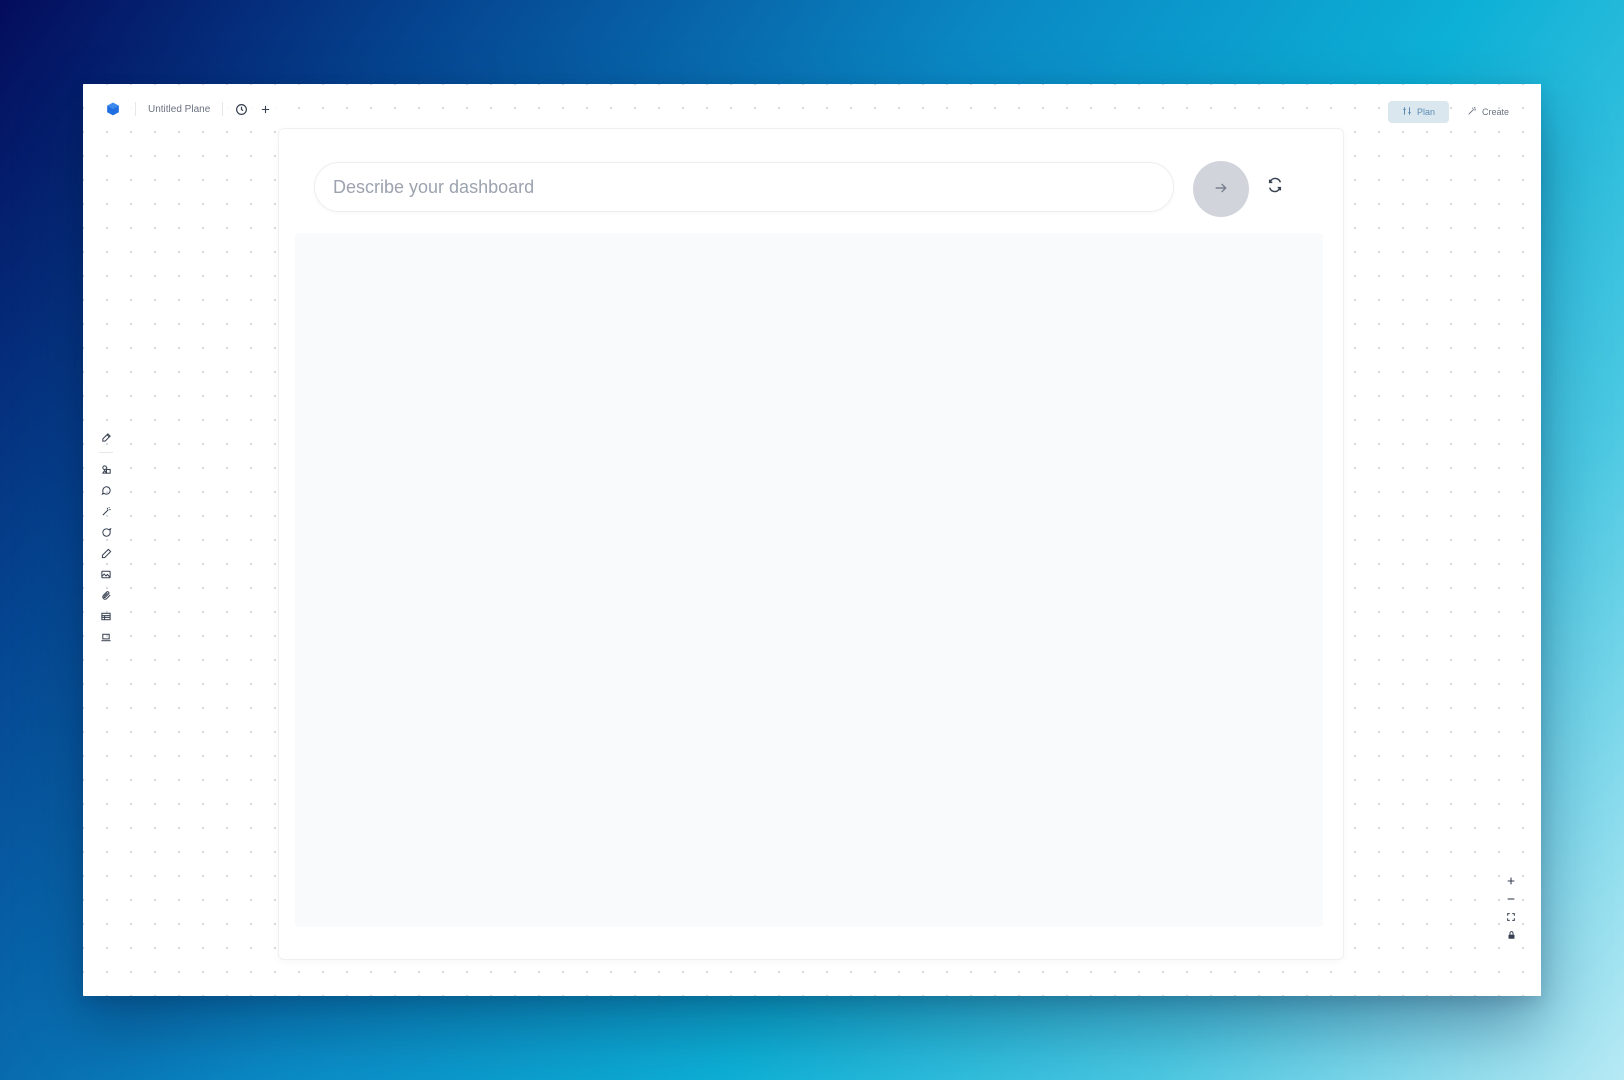  Describe the element at coordinates (106, 553) in the screenshot. I see `pen-icon` at that location.